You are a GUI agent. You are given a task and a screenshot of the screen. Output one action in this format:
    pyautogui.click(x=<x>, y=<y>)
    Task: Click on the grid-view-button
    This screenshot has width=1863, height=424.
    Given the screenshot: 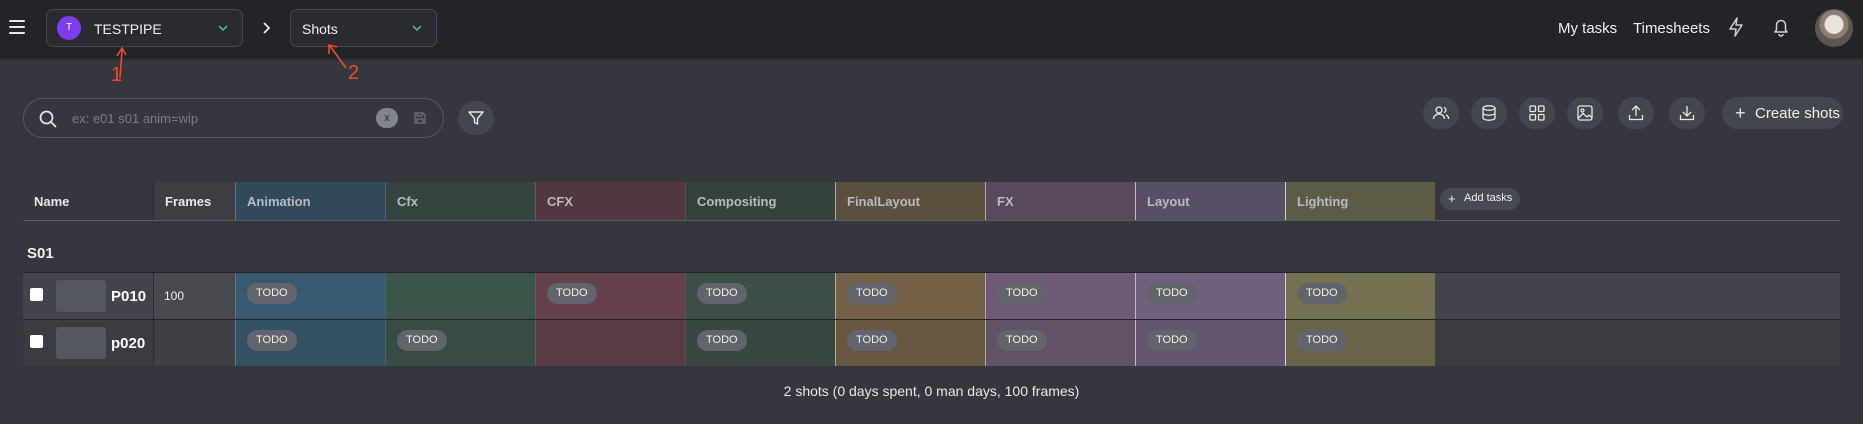 What is the action you would take?
    pyautogui.click(x=1537, y=113)
    